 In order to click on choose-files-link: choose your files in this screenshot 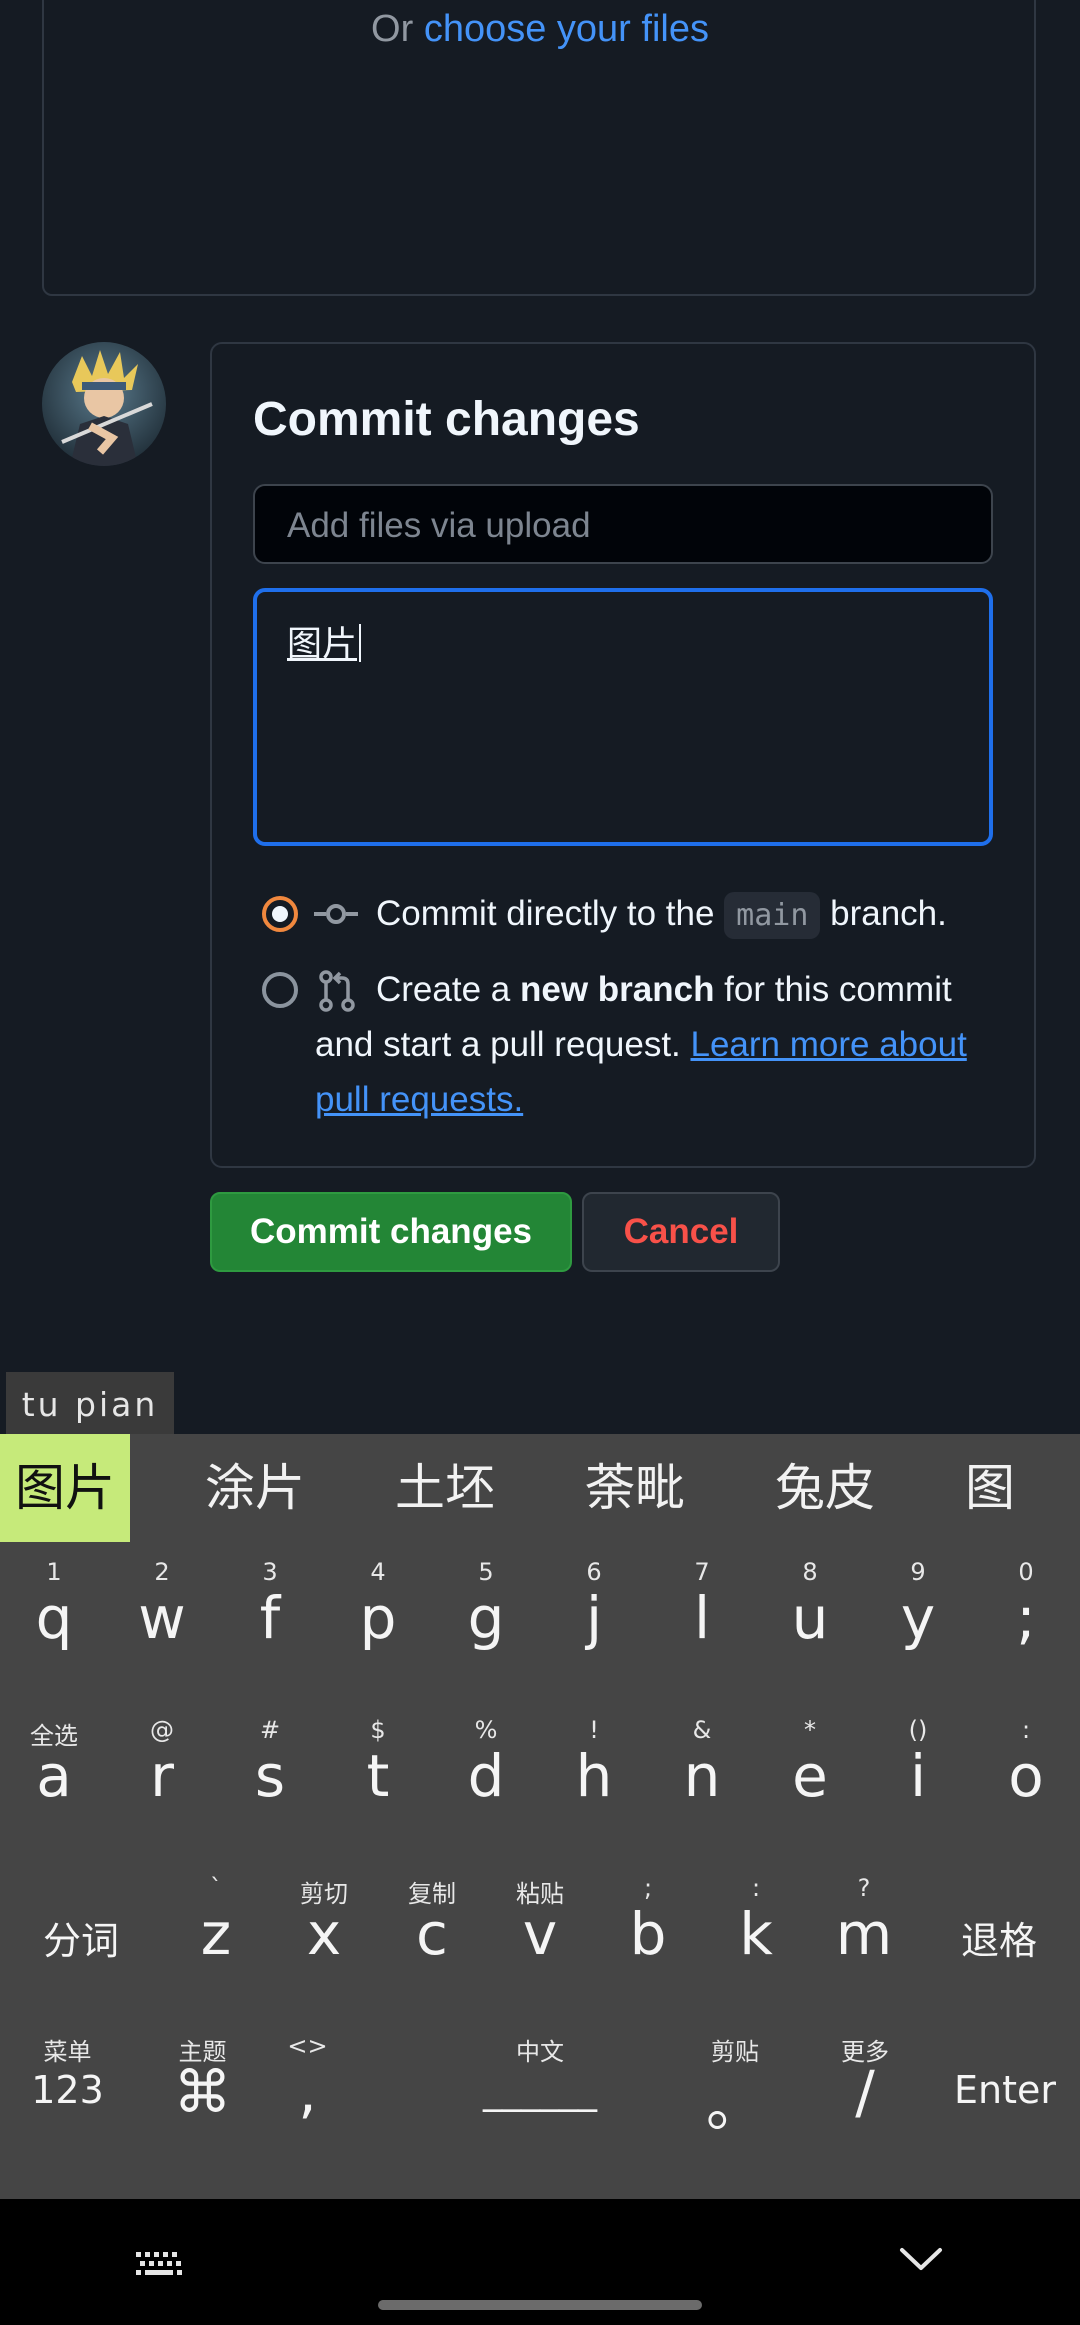, I will do `click(566, 29)`.